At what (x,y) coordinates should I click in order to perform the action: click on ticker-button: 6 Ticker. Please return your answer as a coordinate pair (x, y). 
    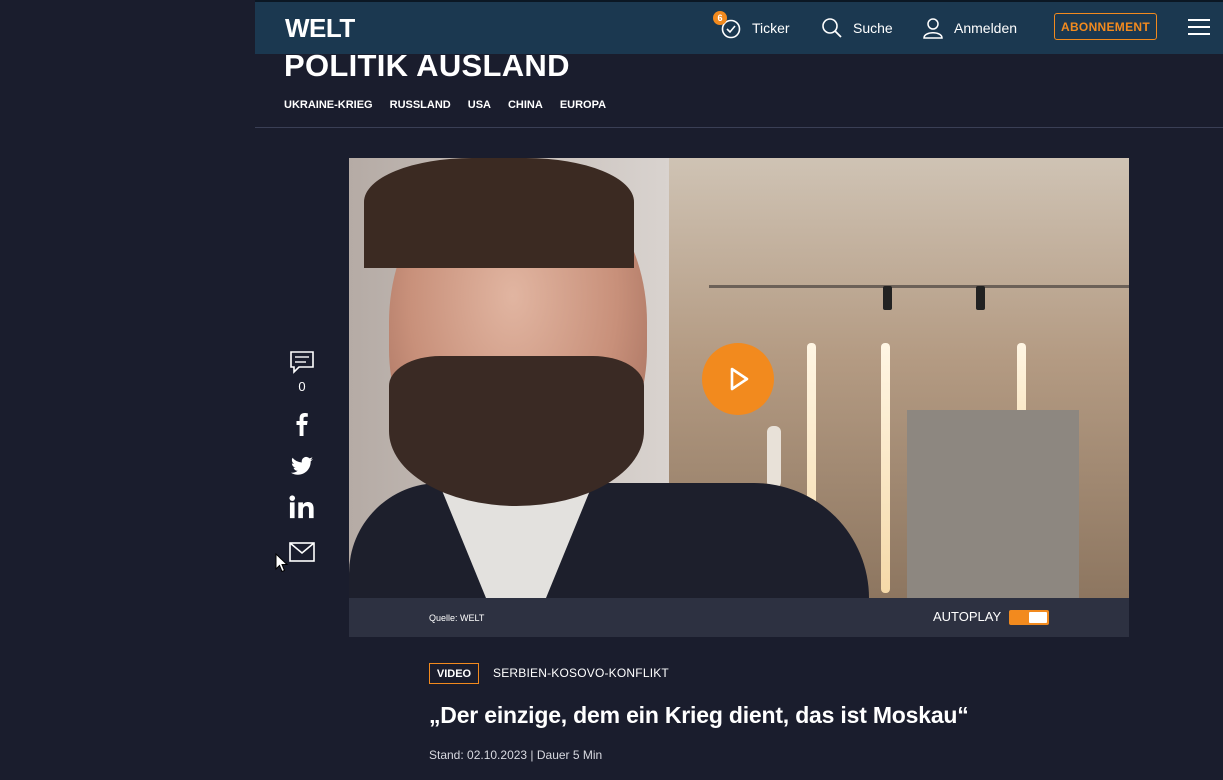
    Looking at the image, I should click on (751, 28).